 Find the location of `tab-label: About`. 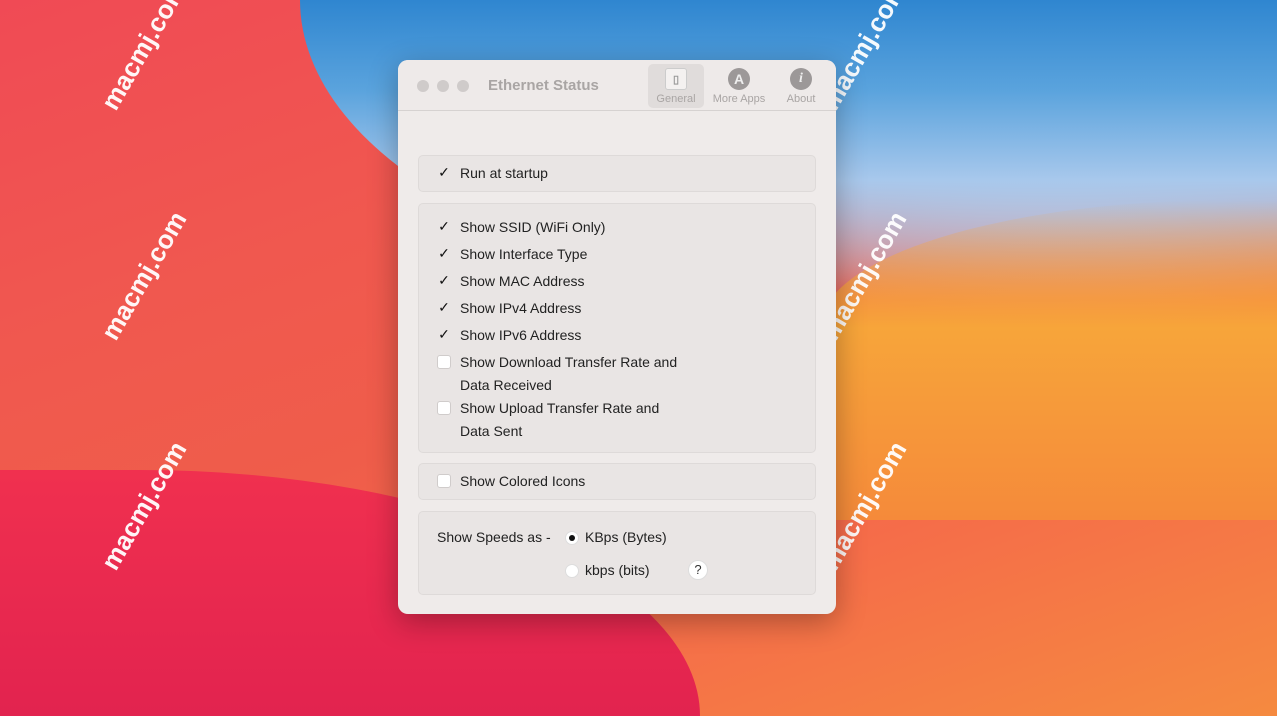

tab-label: About is located at coordinates (801, 99).